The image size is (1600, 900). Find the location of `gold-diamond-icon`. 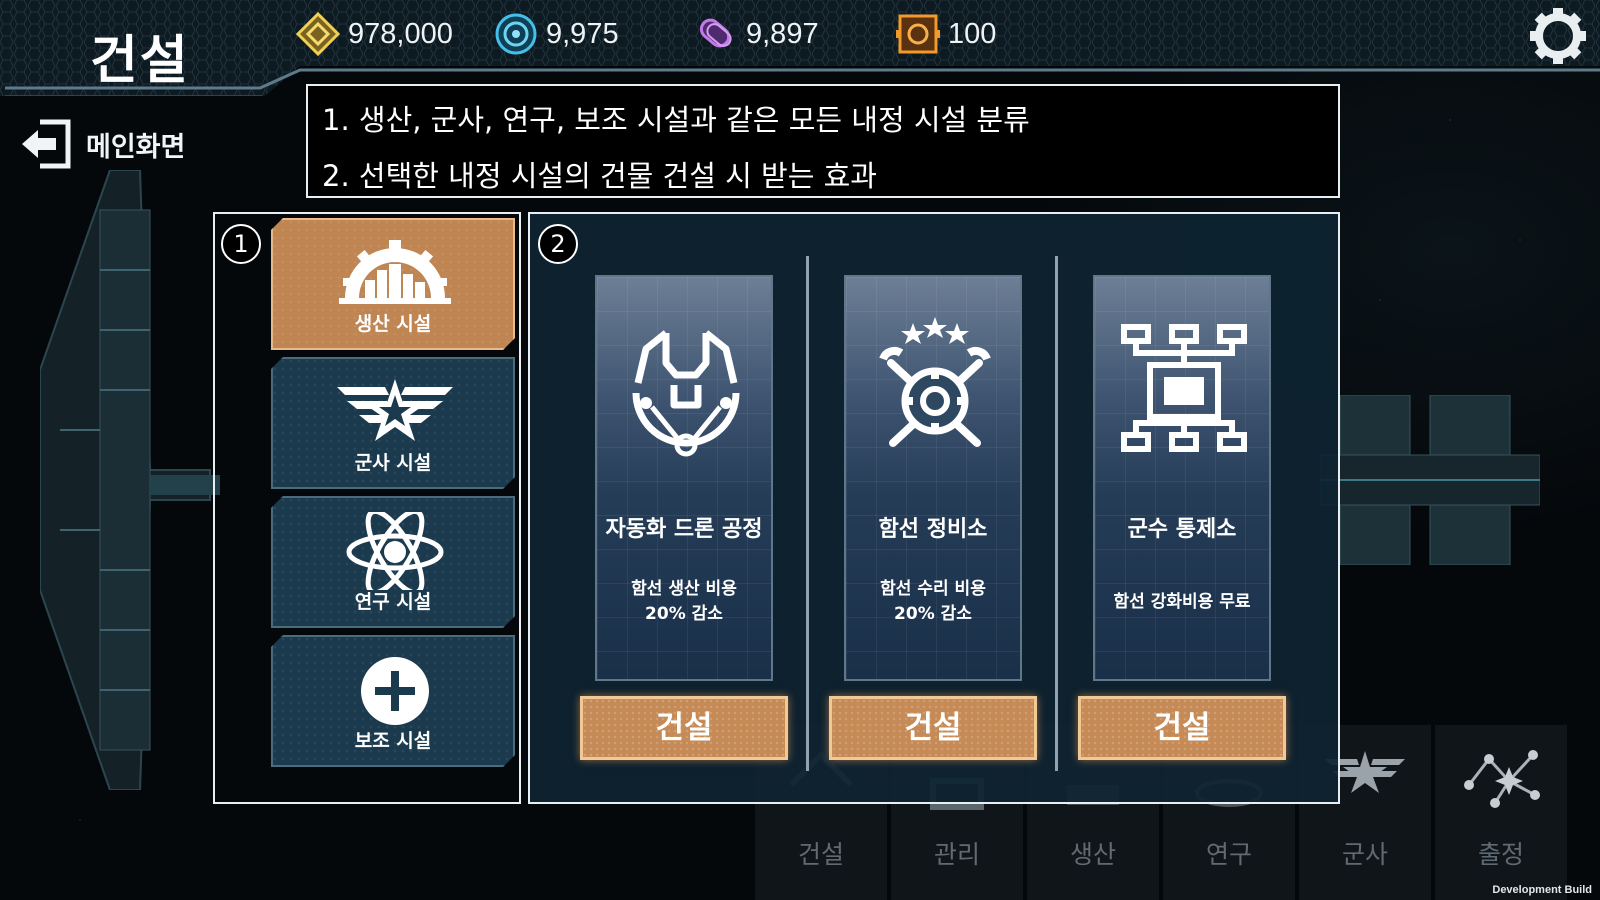

gold-diamond-icon is located at coordinates (318, 34).